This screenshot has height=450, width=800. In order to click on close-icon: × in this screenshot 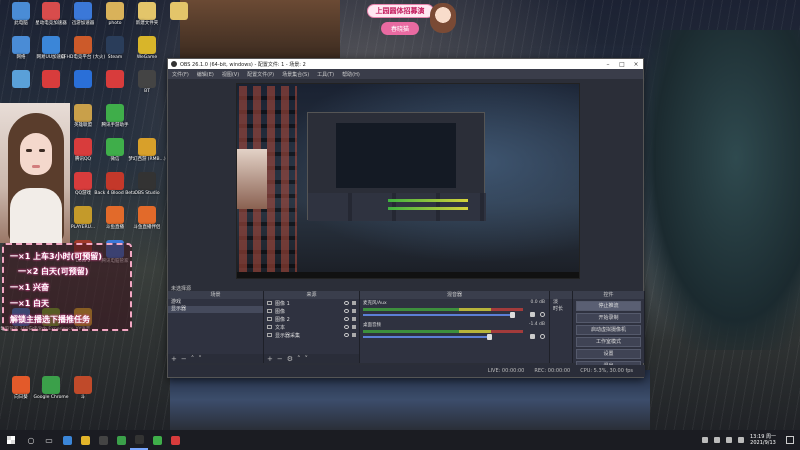, I will do `click(636, 64)`.